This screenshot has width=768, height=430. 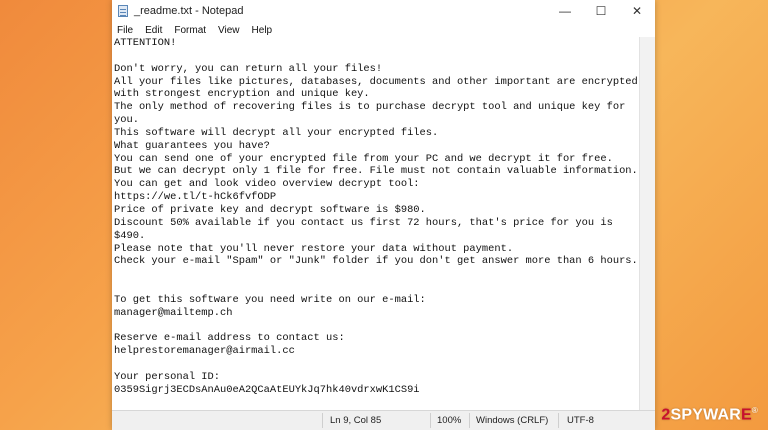 What do you see at coordinates (229, 30) in the screenshot?
I see `menu-view: View` at bounding box center [229, 30].